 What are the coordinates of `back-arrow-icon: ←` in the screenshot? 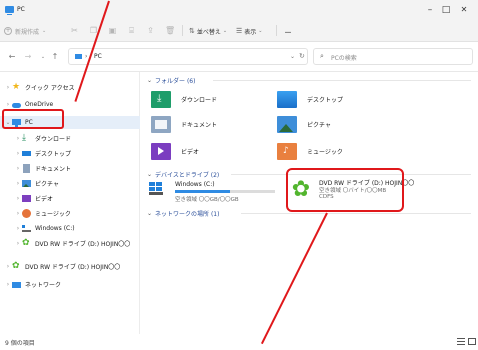 It's located at (12, 57).